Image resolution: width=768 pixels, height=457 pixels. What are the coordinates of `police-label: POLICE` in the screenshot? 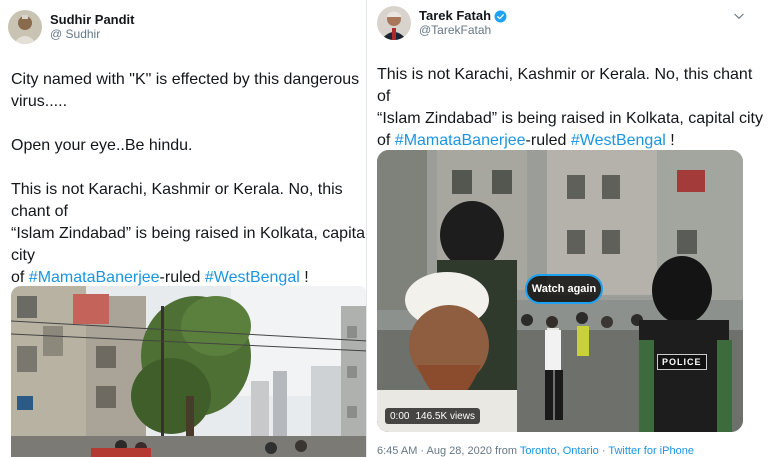 It's located at (682, 362).